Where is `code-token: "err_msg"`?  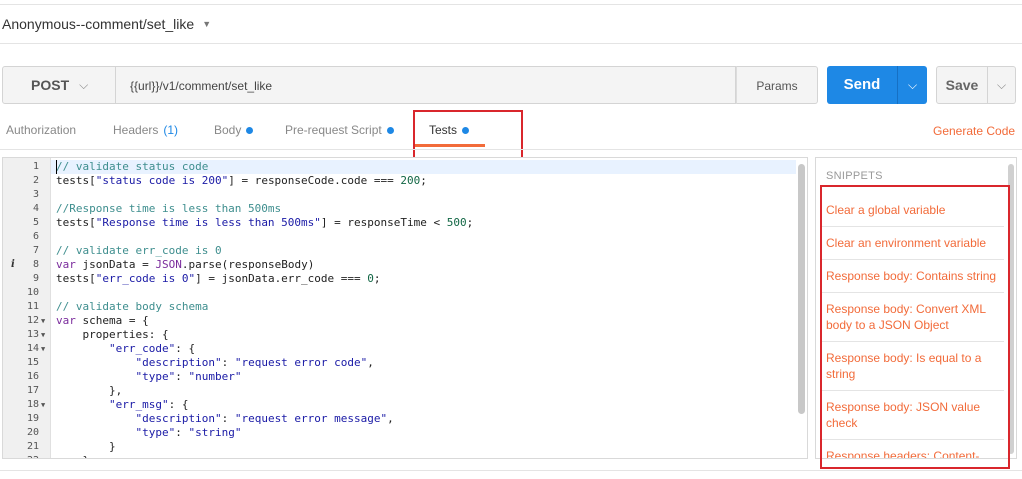 code-token: "err_msg" is located at coordinates (112, 404).